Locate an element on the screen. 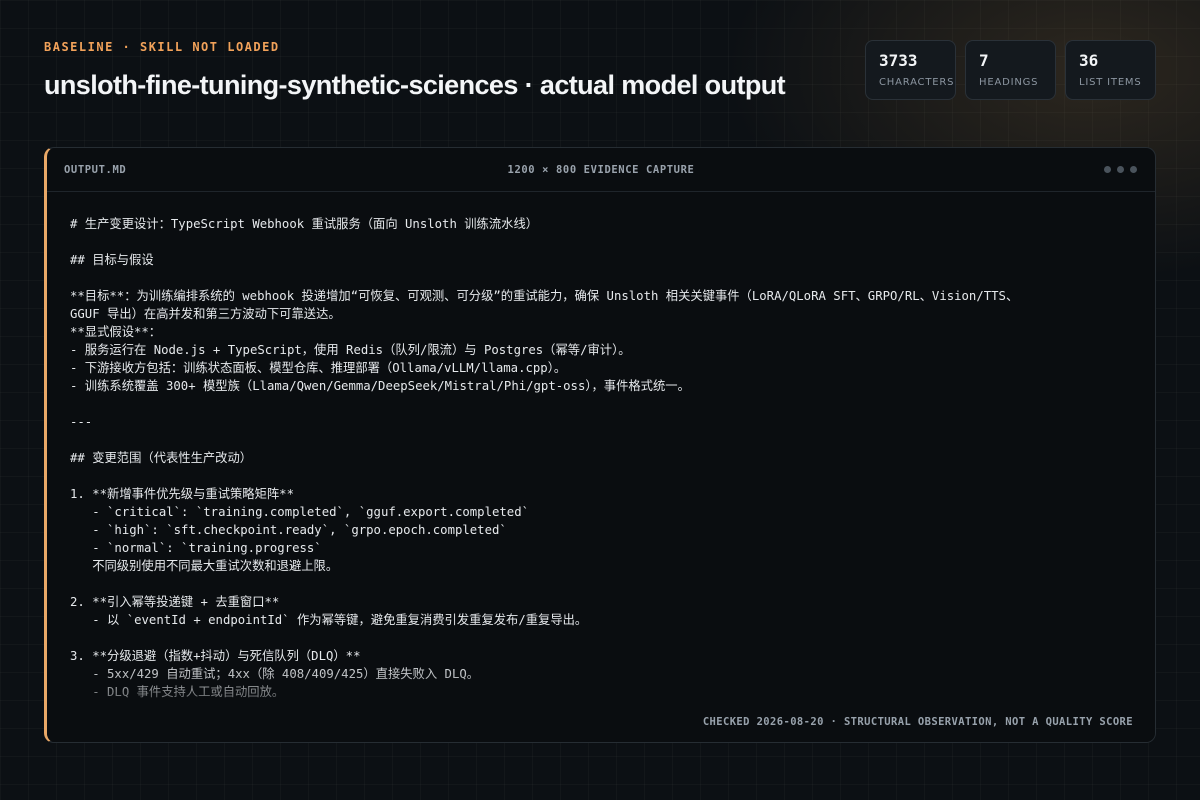 This screenshot has width=1200, height=800. stat-card-characters: 3733 CHARACTERS is located at coordinates (910, 70).